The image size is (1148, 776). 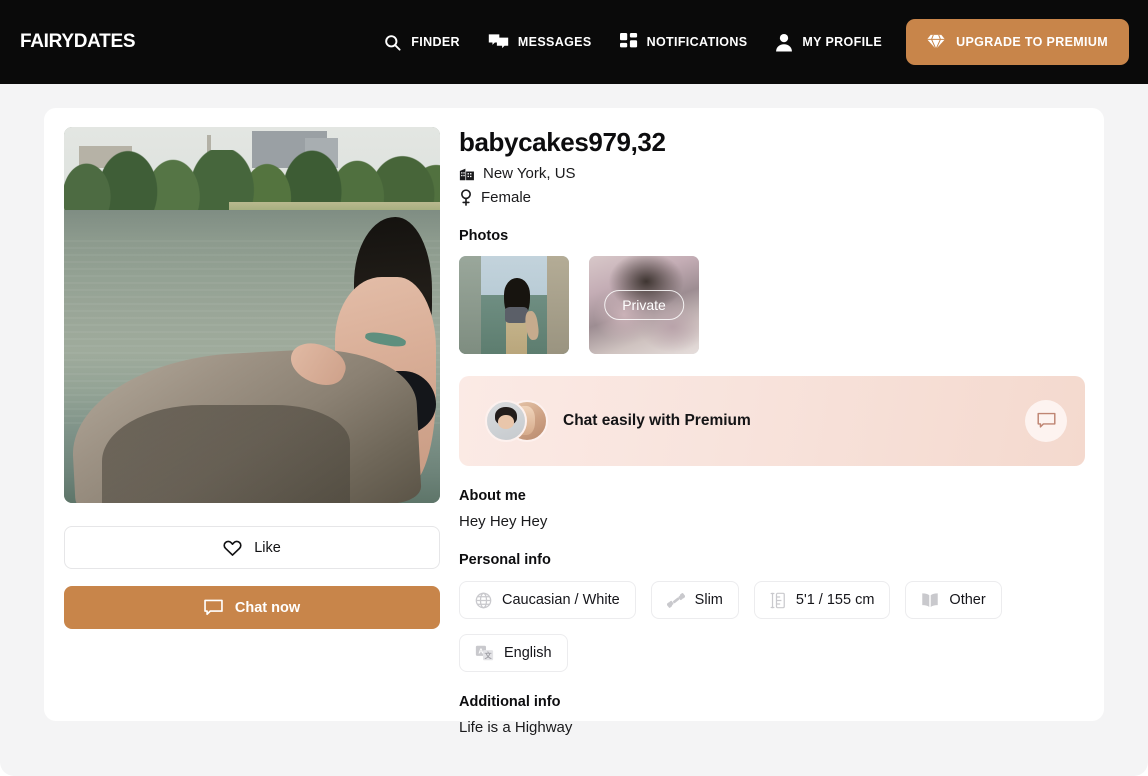 I want to click on banner-chat-button, so click(x=1046, y=421).